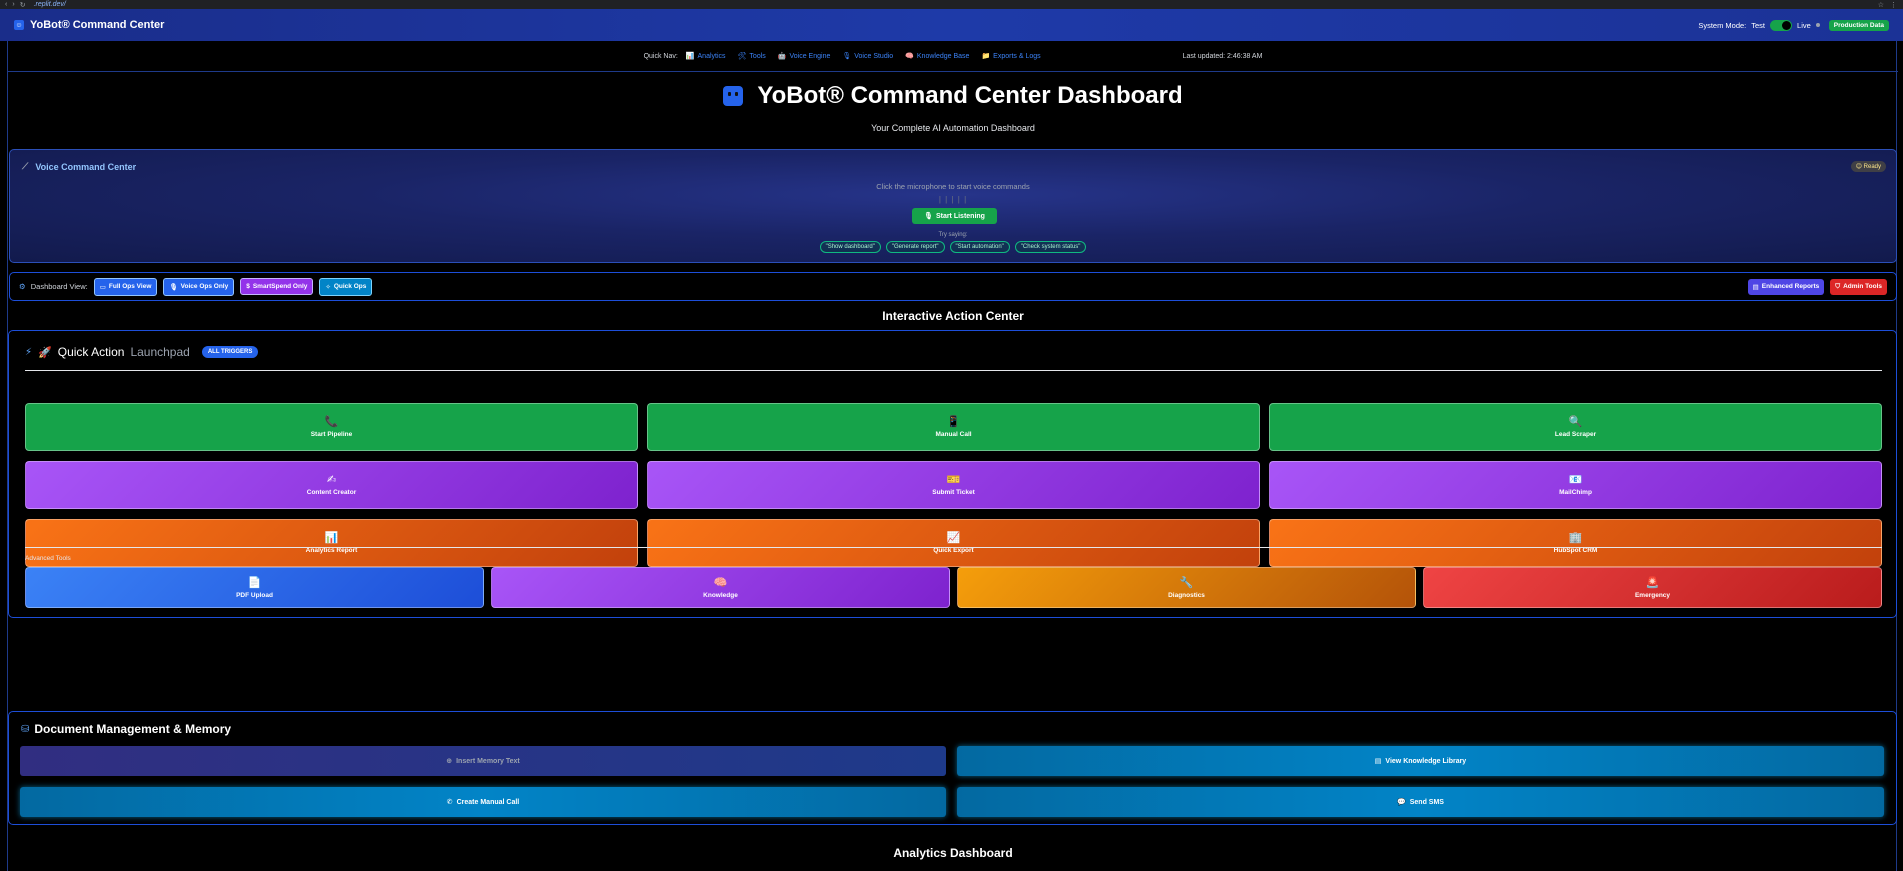 The width and height of the screenshot is (1903, 871). I want to click on hubspot-crm-button: 🏢 HubSpot CRM, so click(1575, 543).